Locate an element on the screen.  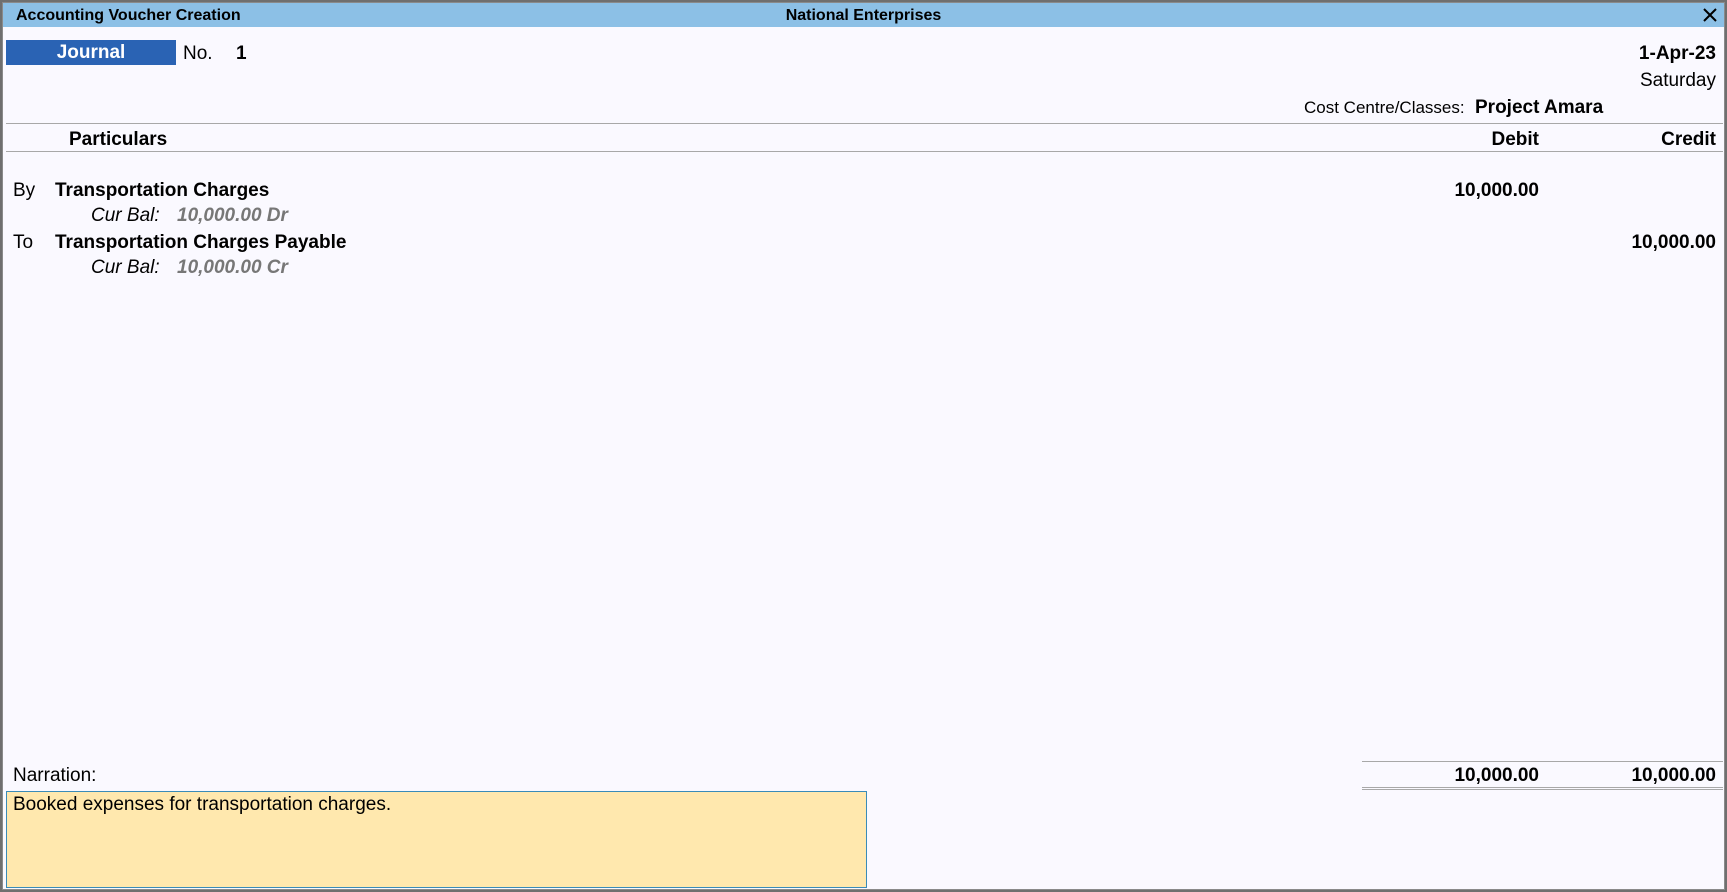
totals-top-divider is located at coordinates (1542, 761).